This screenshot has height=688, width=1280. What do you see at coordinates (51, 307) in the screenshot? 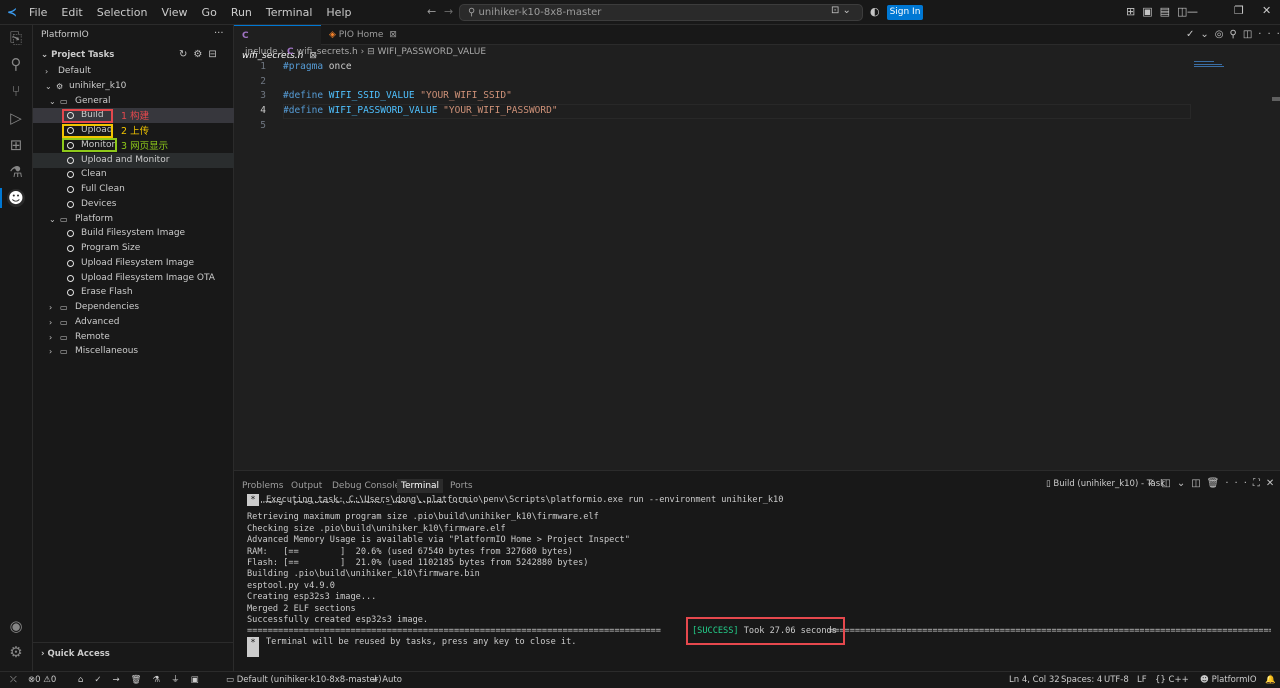
I see `chevron-right-icon: ›` at bounding box center [51, 307].